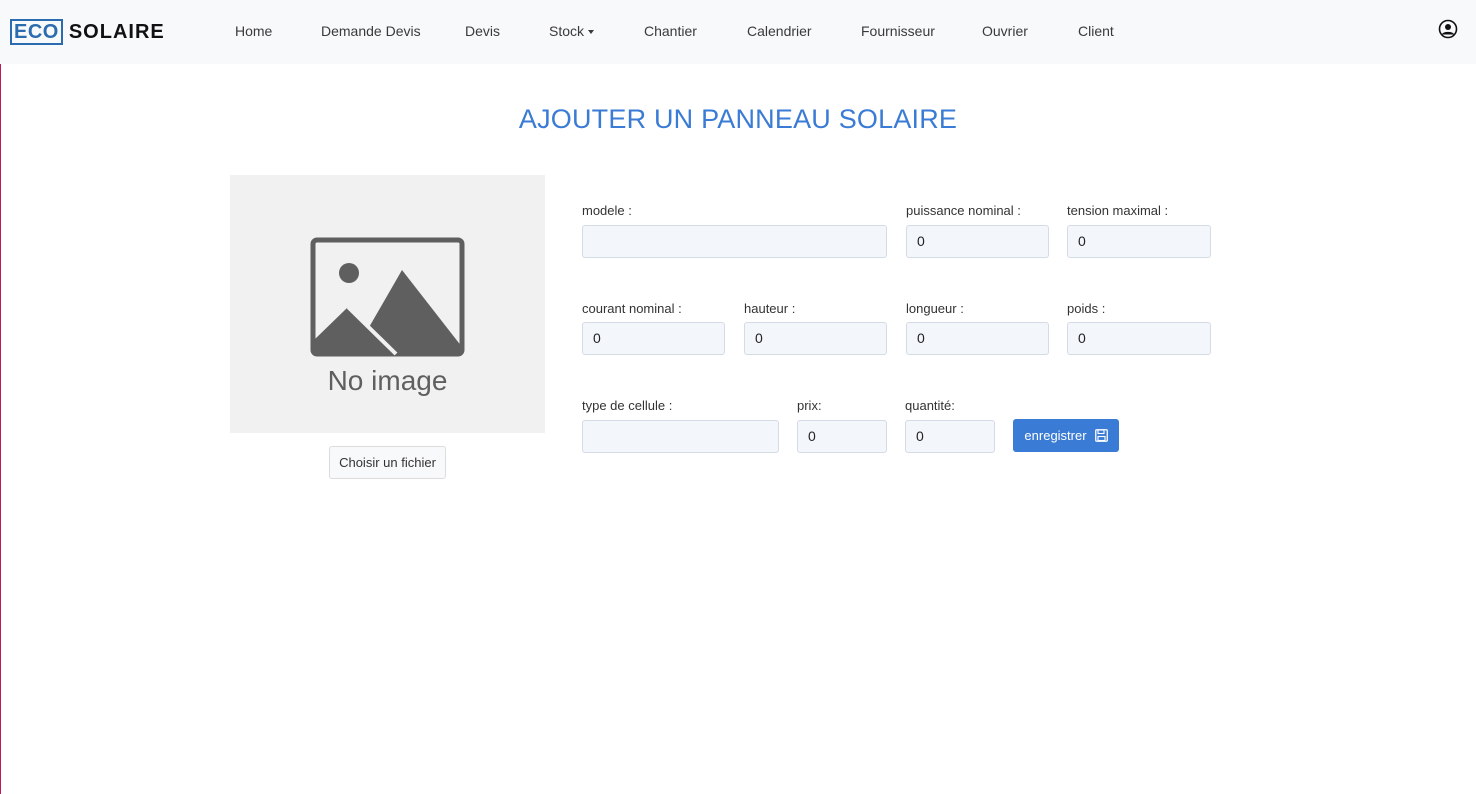  What do you see at coordinates (116, 31) in the screenshot?
I see `brand-solaire: SOLAIRE` at bounding box center [116, 31].